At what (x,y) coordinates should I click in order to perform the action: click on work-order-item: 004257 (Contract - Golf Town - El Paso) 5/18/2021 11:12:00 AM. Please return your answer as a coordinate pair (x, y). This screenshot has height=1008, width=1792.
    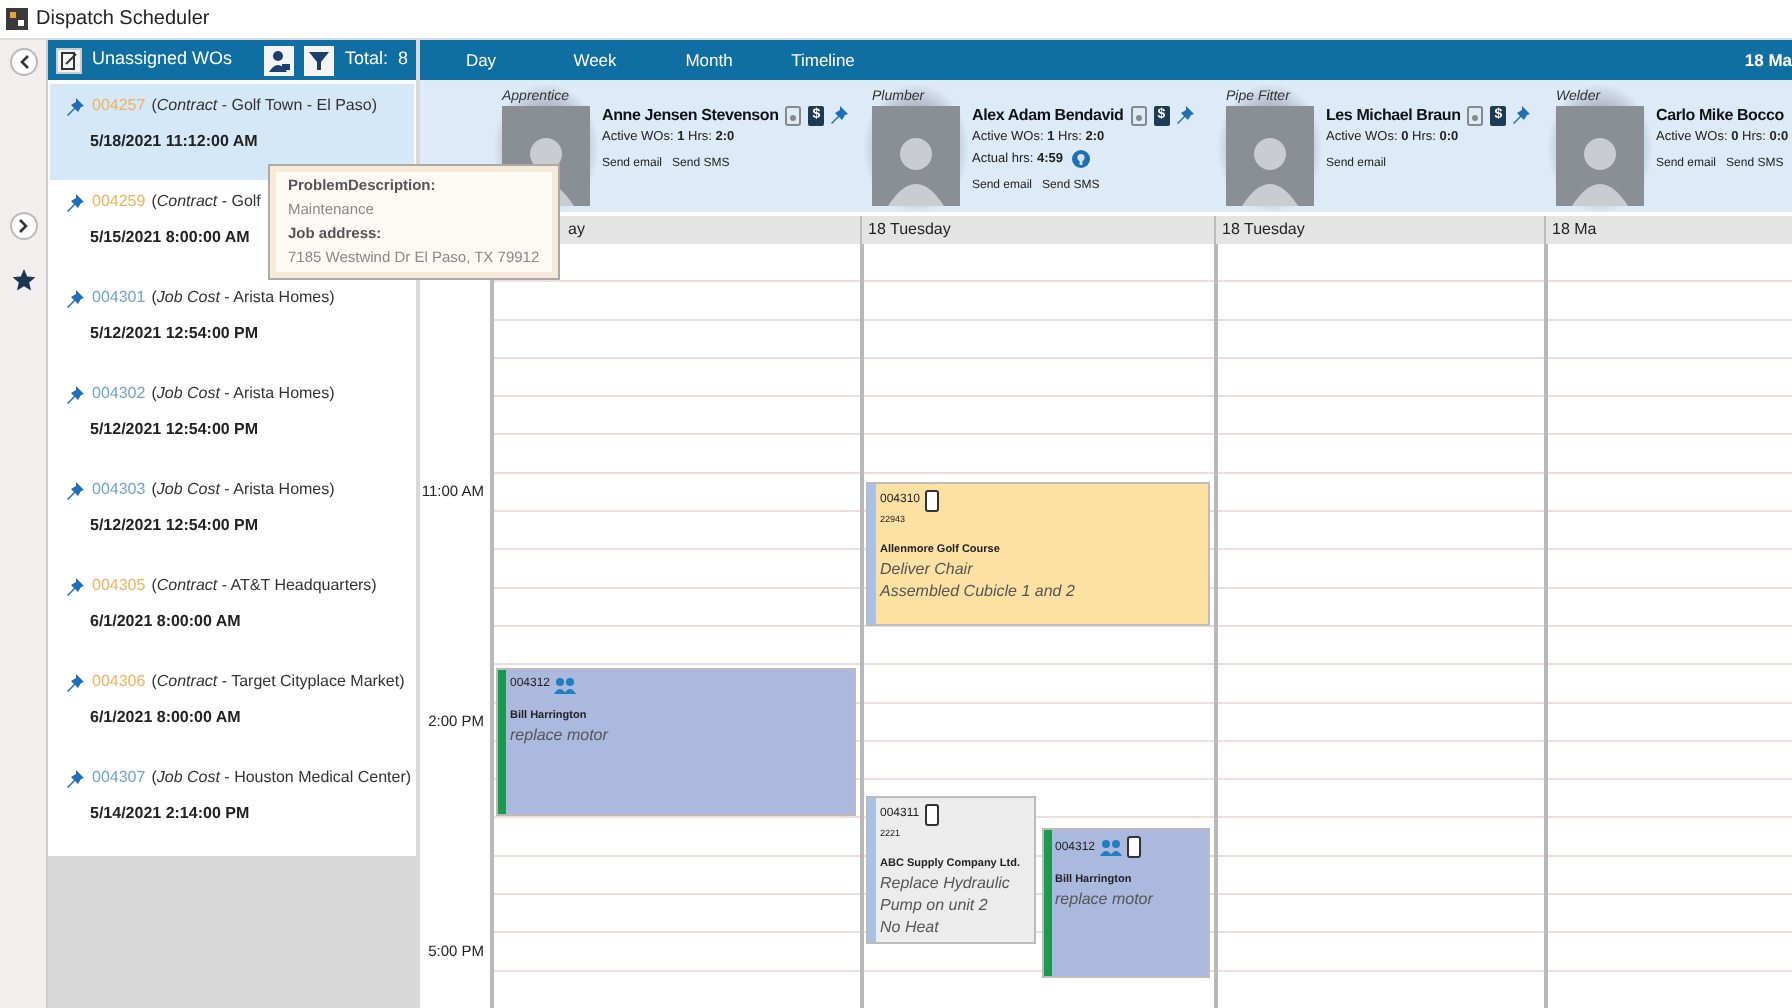
    Looking at the image, I should click on (232, 132).